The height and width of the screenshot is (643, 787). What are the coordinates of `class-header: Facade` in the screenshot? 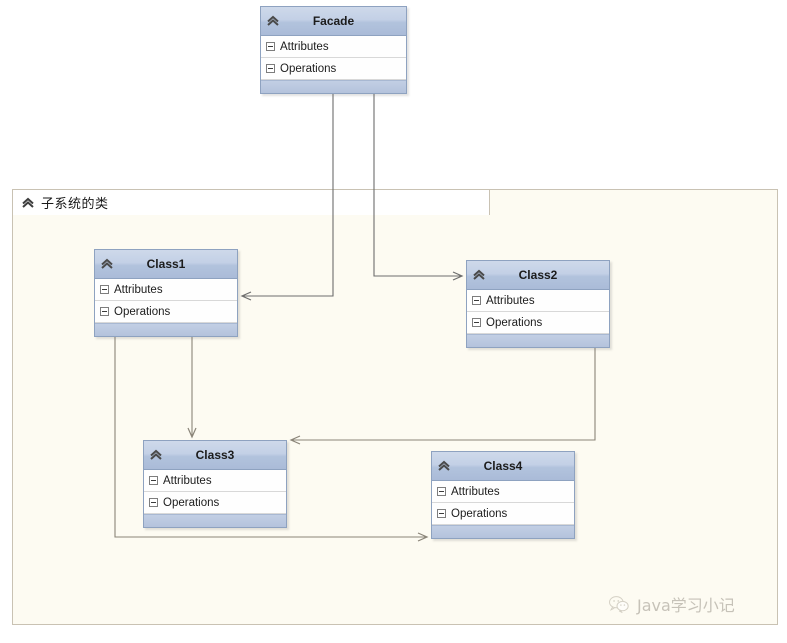 It's located at (333, 21).